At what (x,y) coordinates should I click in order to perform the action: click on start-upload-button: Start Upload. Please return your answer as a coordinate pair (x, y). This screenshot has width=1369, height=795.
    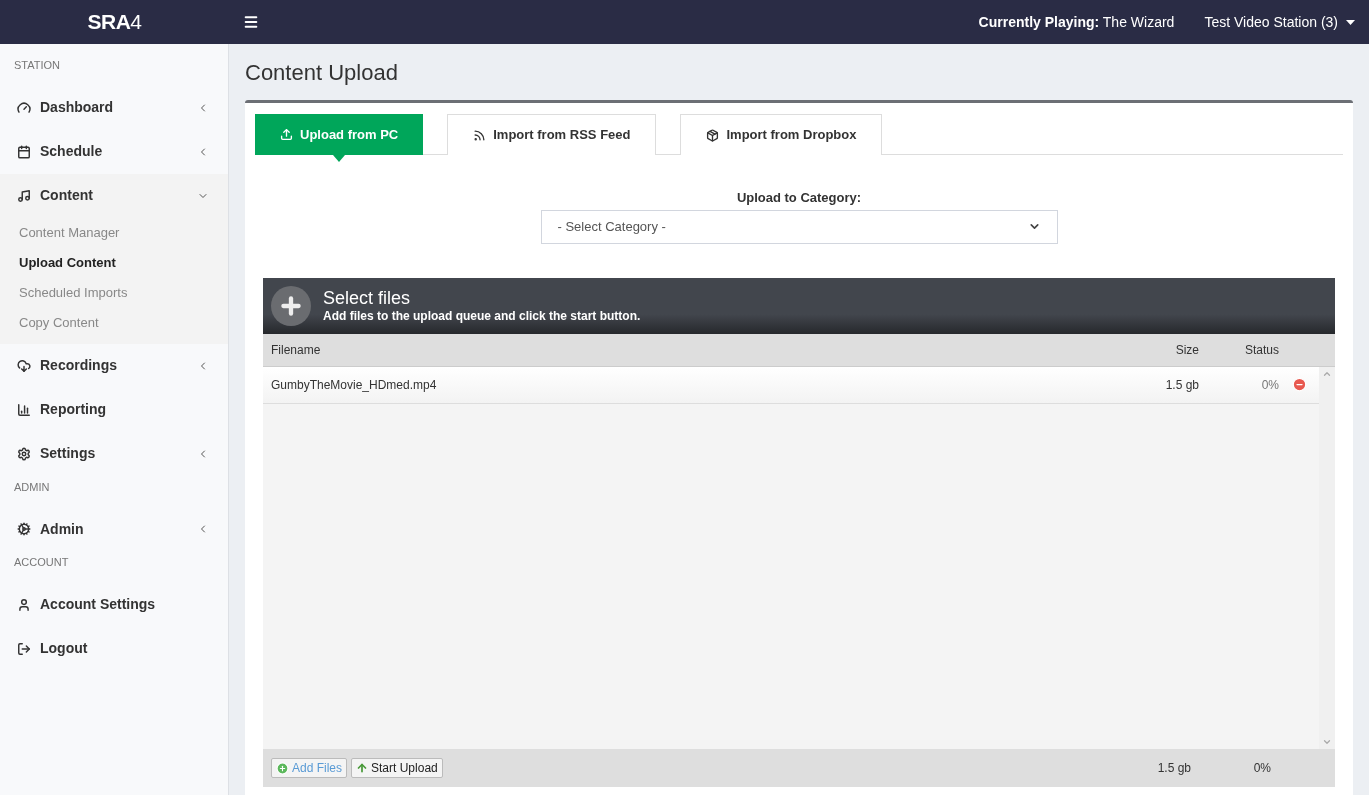
    Looking at the image, I should click on (397, 768).